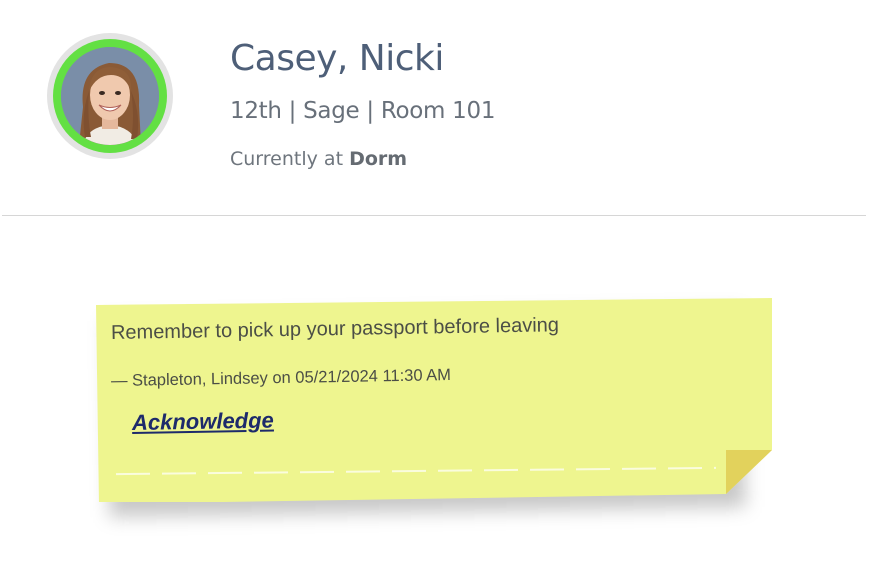  I want to click on acknowledge-link: Acknowledge, so click(203, 422).